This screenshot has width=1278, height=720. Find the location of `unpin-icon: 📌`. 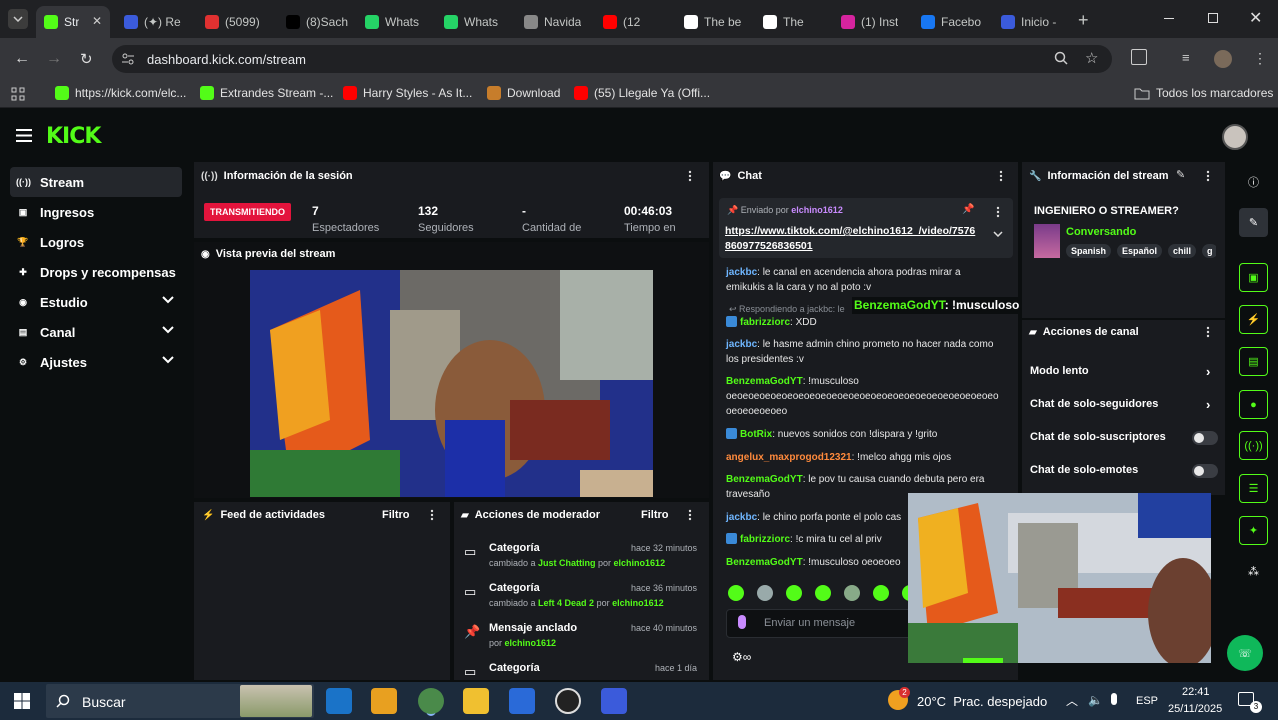

unpin-icon: 📌 is located at coordinates (968, 209).